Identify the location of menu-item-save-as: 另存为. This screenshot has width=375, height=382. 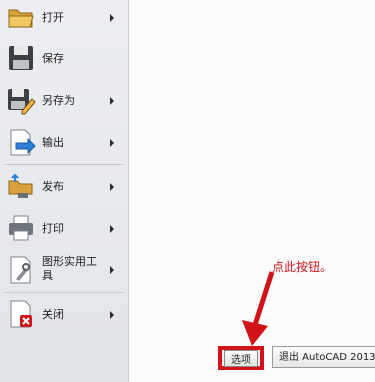
(64, 100).